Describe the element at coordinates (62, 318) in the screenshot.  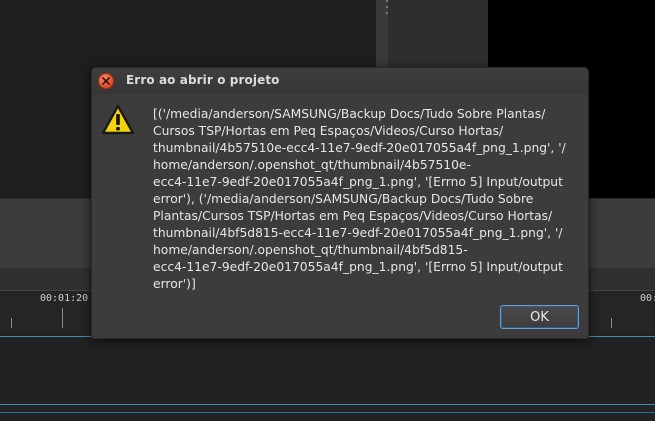
I see `ruler-tick-major` at that location.